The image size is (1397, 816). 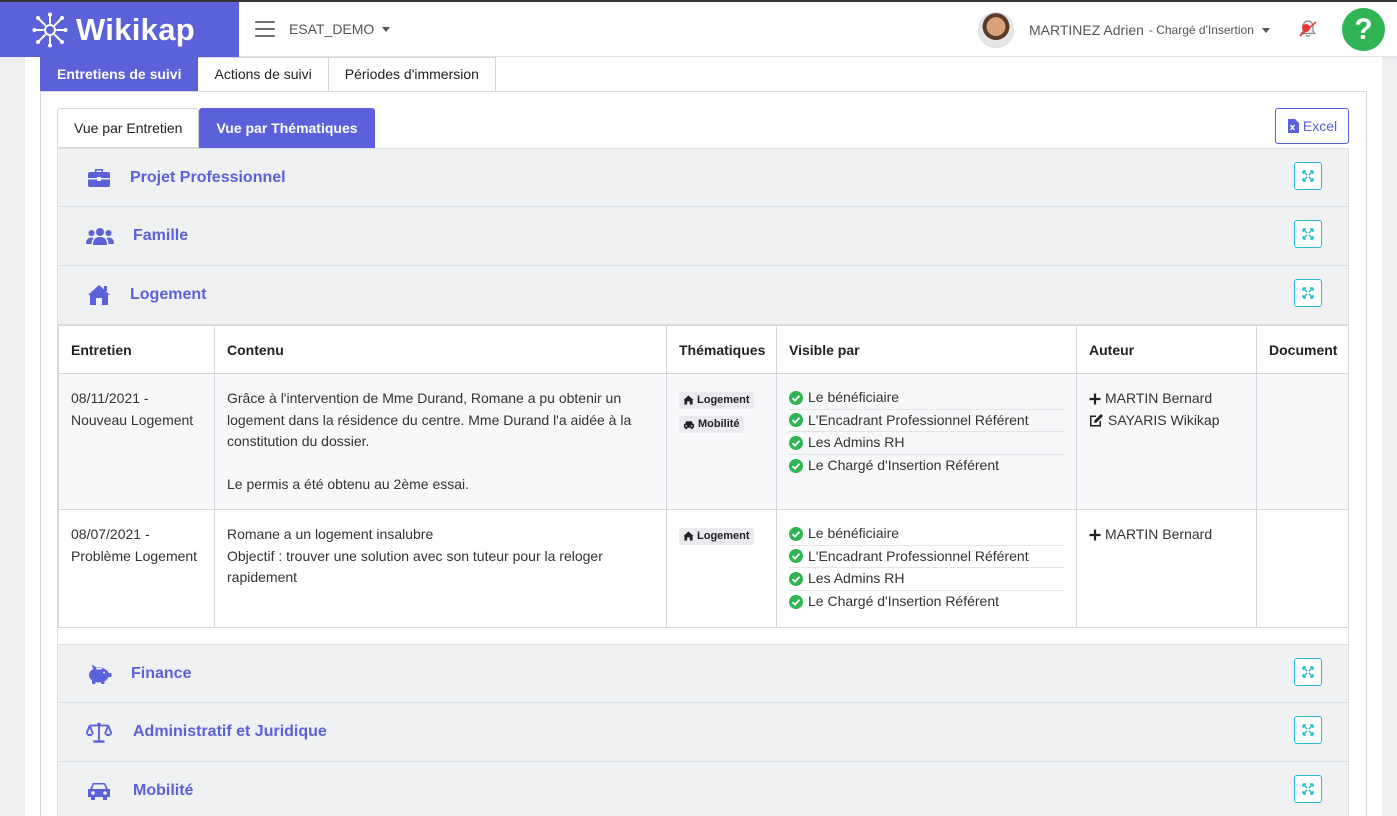 I want to click on entretien-cell: 08/11/2021 - Nouveau Logement, so click(x=136, y=441).